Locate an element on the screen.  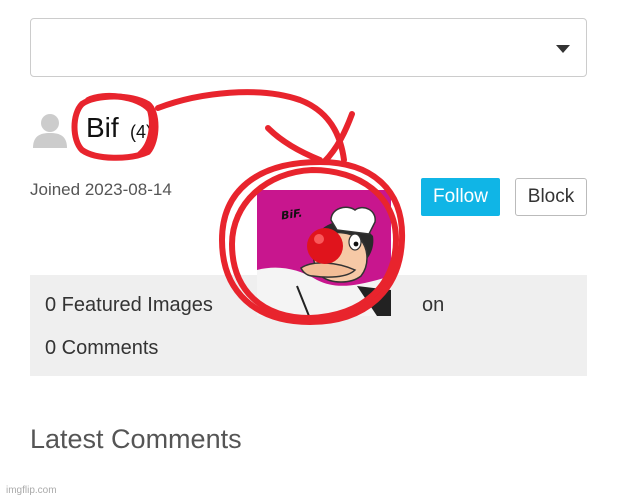
comments-stat: 0 Comments is located at coordinates (101, 348).